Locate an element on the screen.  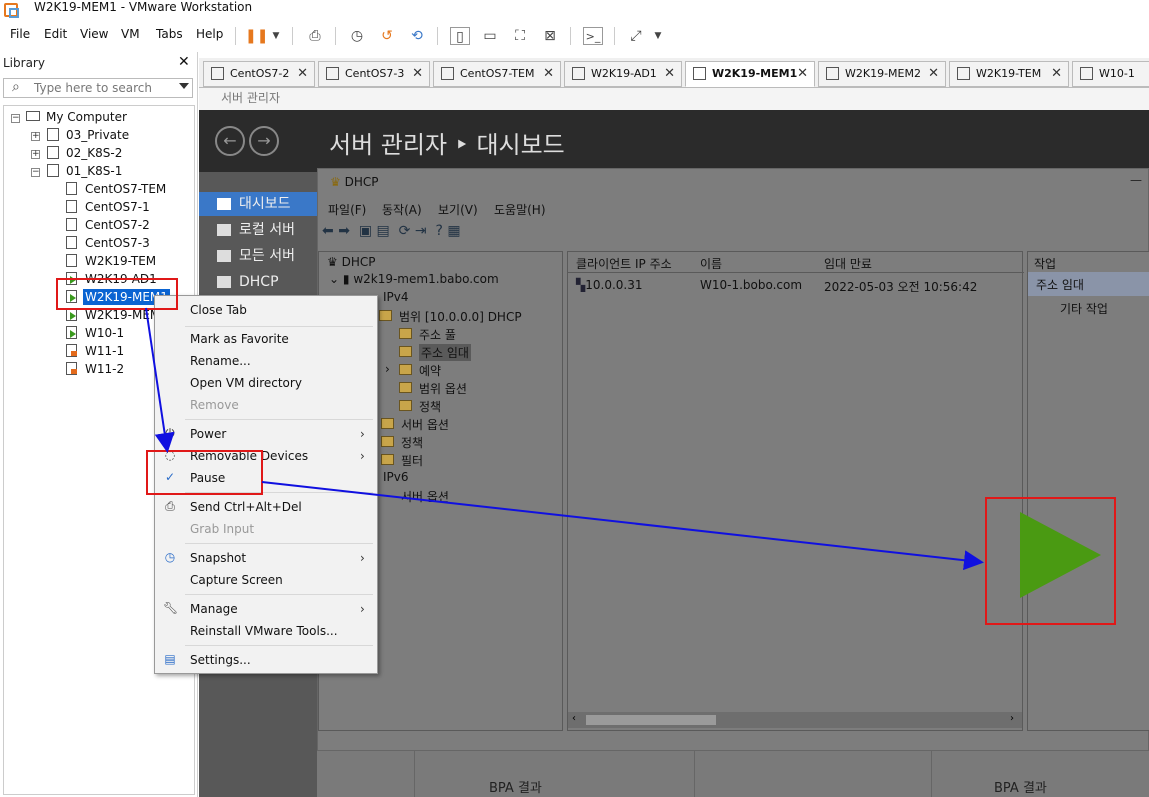
arrow-to-play is located at coordinates (622, 526).